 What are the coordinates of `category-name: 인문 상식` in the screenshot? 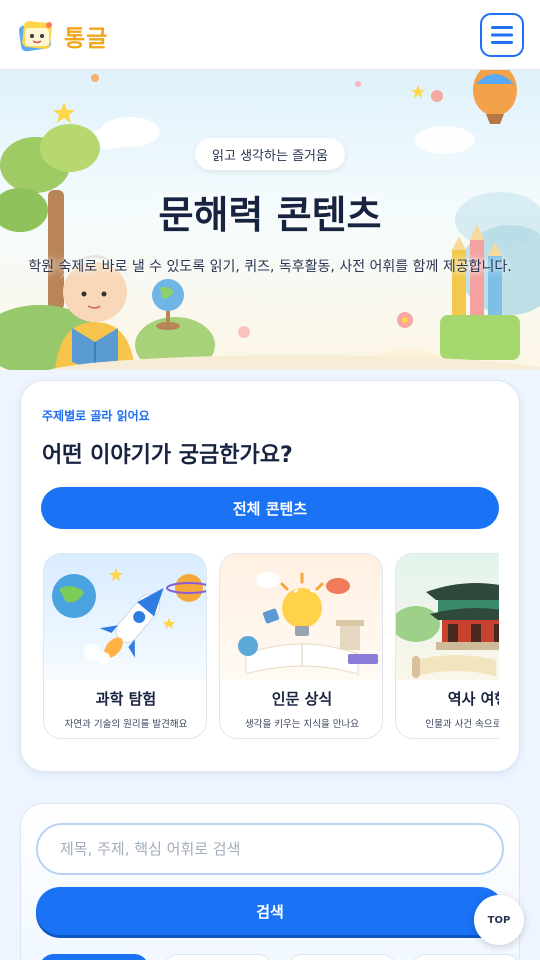 It's located at (302, 699).